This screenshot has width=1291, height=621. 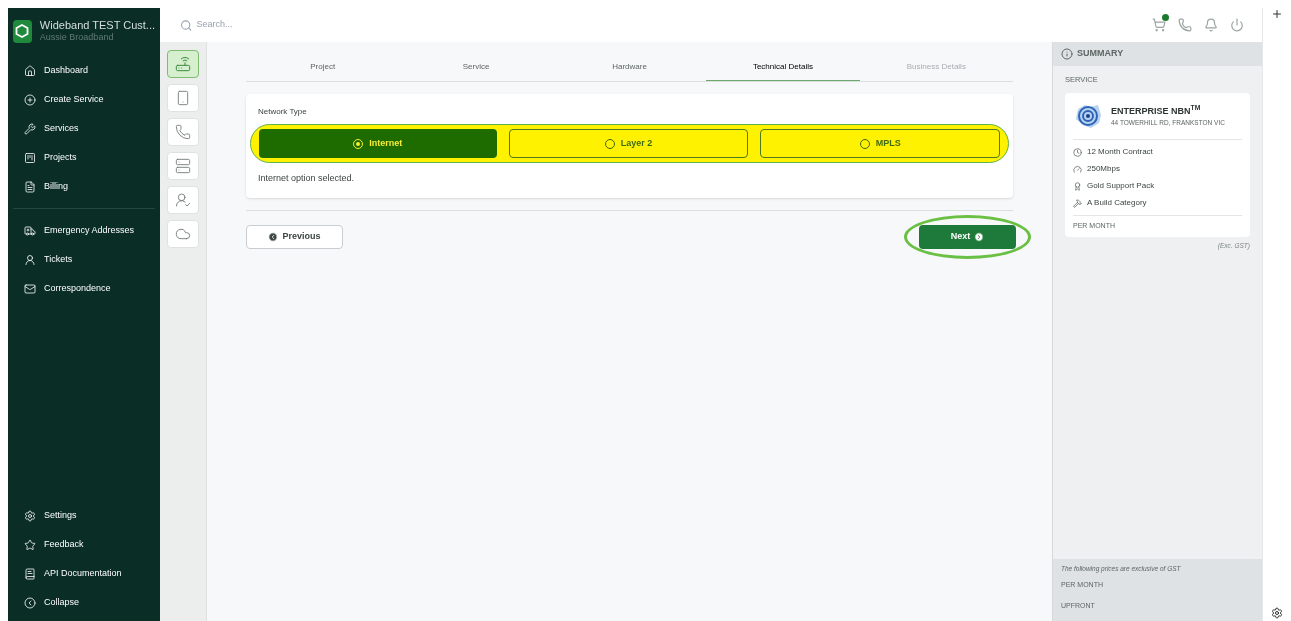 What do you see at coordinates (183, 234) in the screenshot?
I see `cloud-icon` at bounding box center [183, 234].